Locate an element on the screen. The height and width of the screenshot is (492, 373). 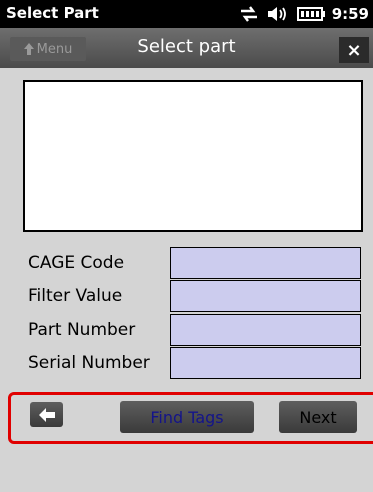
close-icon: × is located at coordinates (354, 50).